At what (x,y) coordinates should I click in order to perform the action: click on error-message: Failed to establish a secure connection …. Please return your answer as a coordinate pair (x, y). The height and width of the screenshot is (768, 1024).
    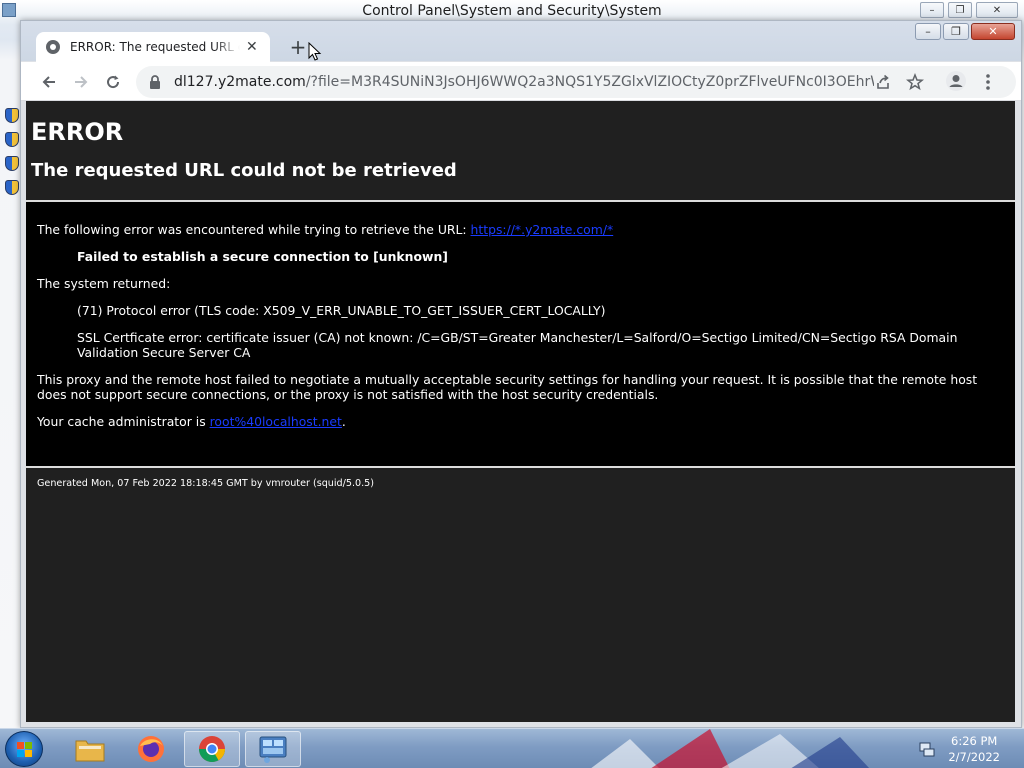
    Looking at the image, I should click on (520, 256).